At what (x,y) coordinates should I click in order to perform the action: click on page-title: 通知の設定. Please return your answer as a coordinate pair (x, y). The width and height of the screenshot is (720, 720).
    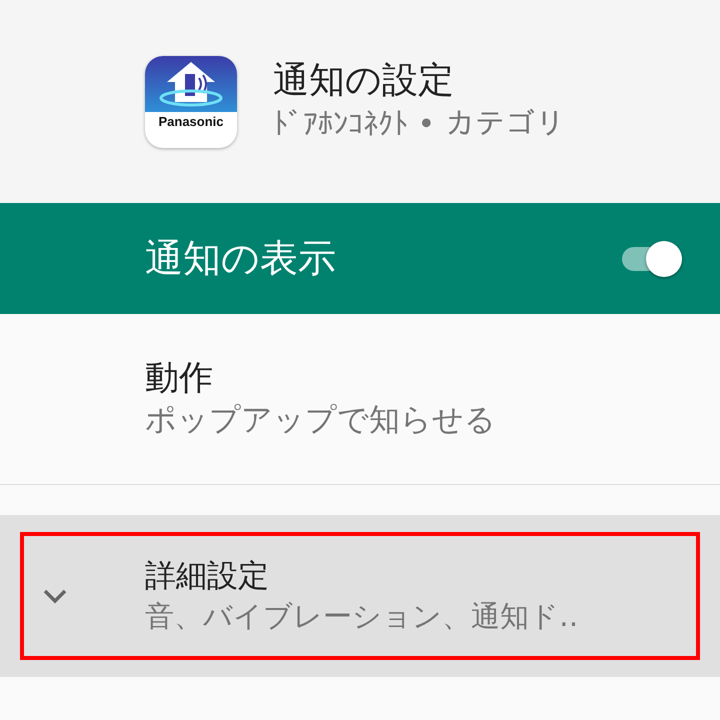
    Looking at the image, I should click on (364, 81).